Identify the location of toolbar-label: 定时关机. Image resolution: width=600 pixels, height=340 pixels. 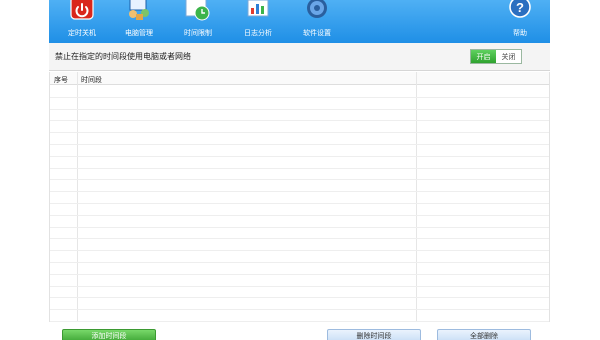
(82, 33).